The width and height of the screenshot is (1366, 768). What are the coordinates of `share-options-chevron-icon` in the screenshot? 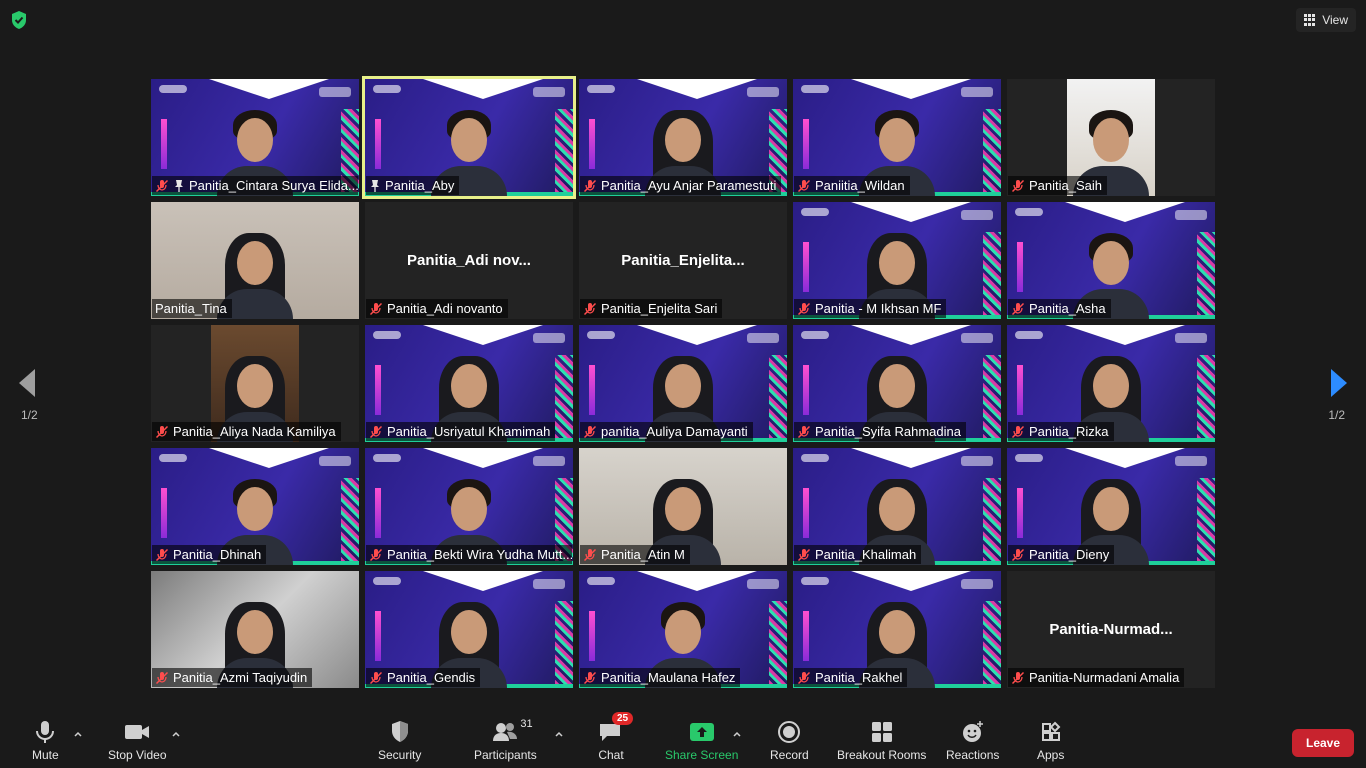 It's located at (737, 731).